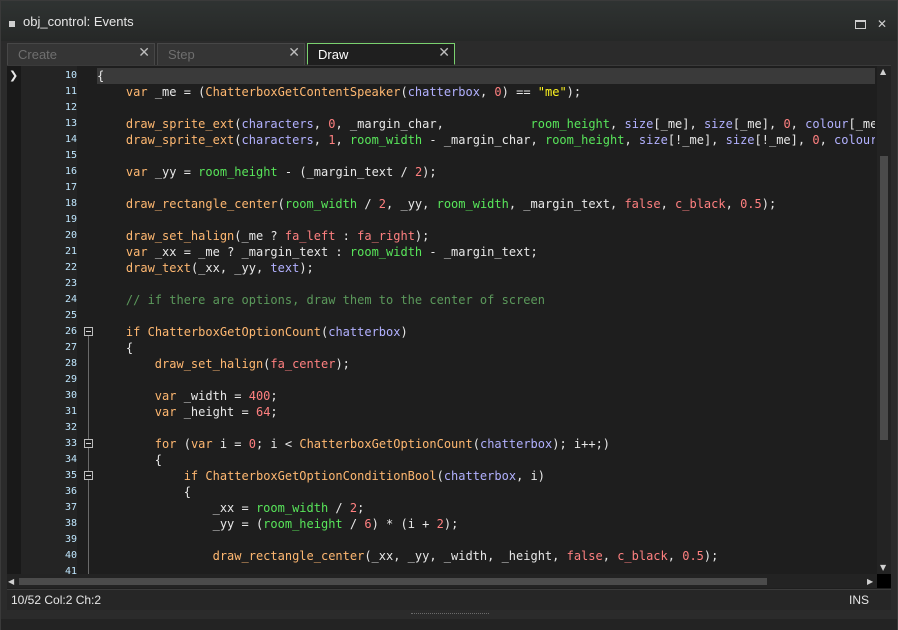  What do you see at coordinates (81, 54) in the screenshot?
I see `tab-create: Create ✕` at bounding box center [81, 54].